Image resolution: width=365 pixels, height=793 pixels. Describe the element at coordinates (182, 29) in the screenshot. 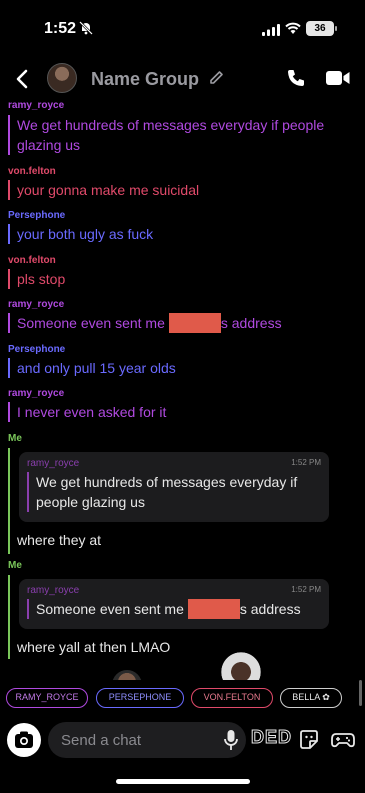

I see `status-bar: 1:52 36` at that location.